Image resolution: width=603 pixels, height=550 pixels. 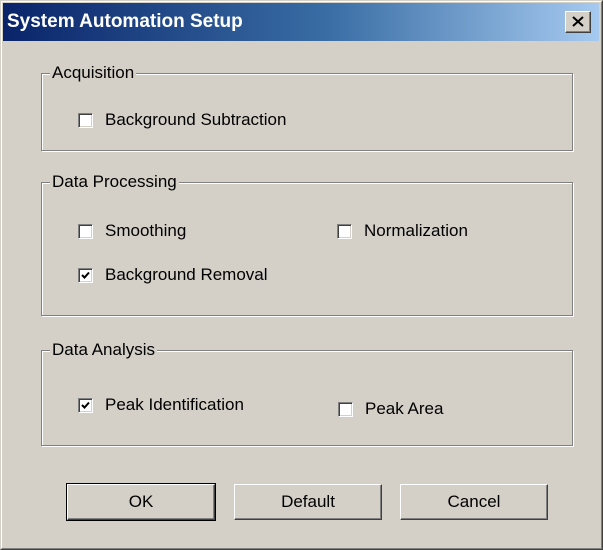 What do you see at coordinates (301, 22) in the screenshot?
I see `title-bar: System Automation Setup` at bounding box center [301, 22].